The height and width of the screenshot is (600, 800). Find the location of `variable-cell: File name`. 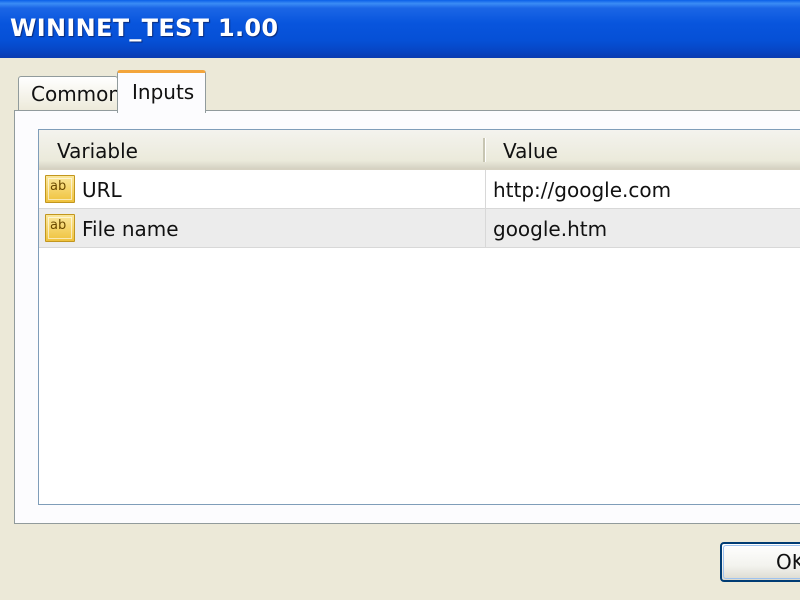

variable-cell: File name is located at coordinates (130, 229).